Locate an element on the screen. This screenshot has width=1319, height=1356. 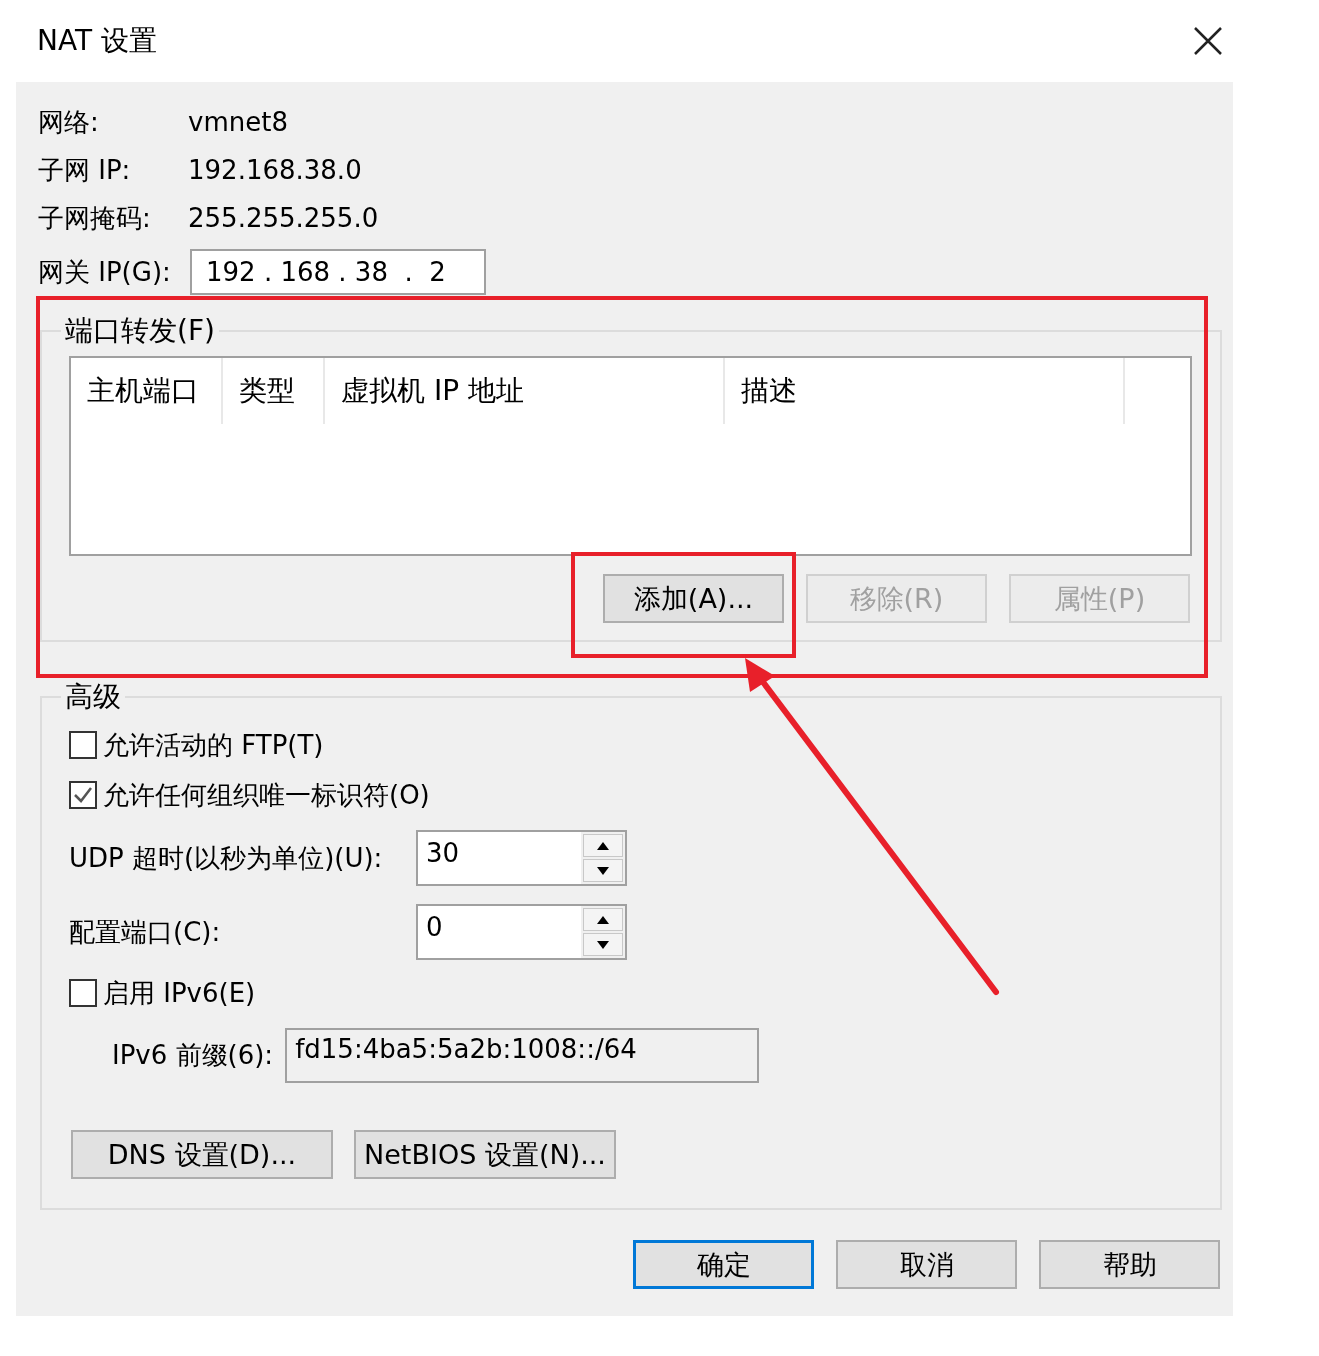
group-title: 端口转发(F) is located at coordinates (140, 331).